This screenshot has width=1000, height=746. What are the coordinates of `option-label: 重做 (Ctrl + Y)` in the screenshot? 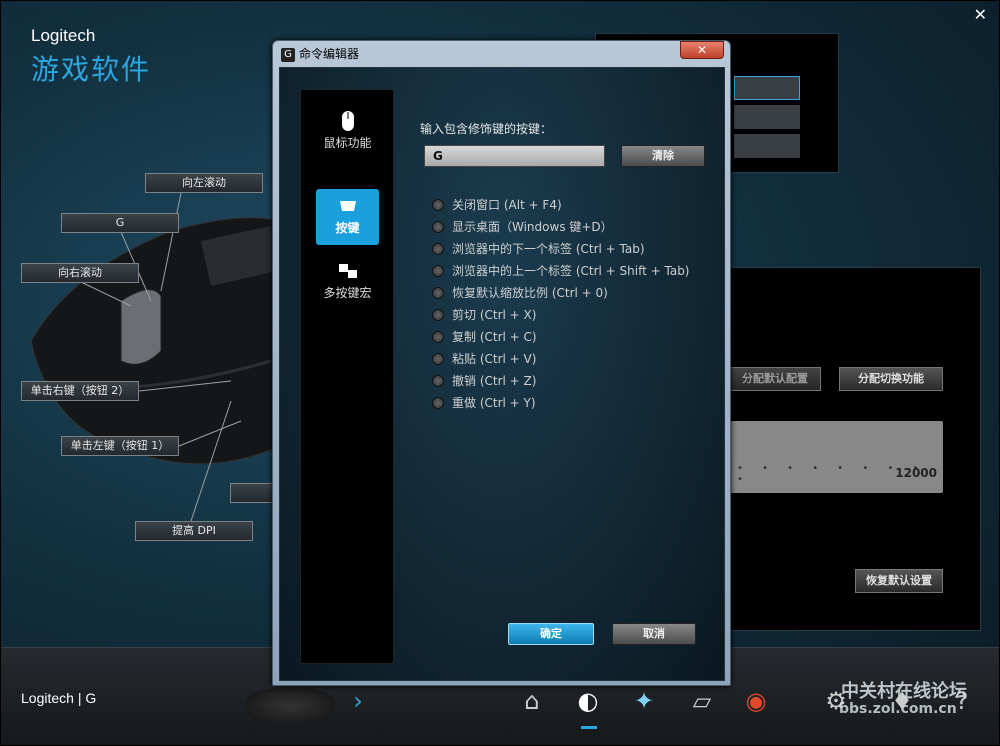 It's located at (494, 403).